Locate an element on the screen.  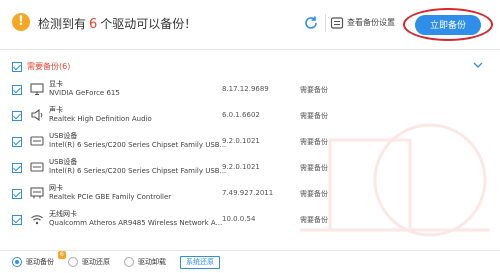
warning-icon: ! is located at coordinates (21, 22).